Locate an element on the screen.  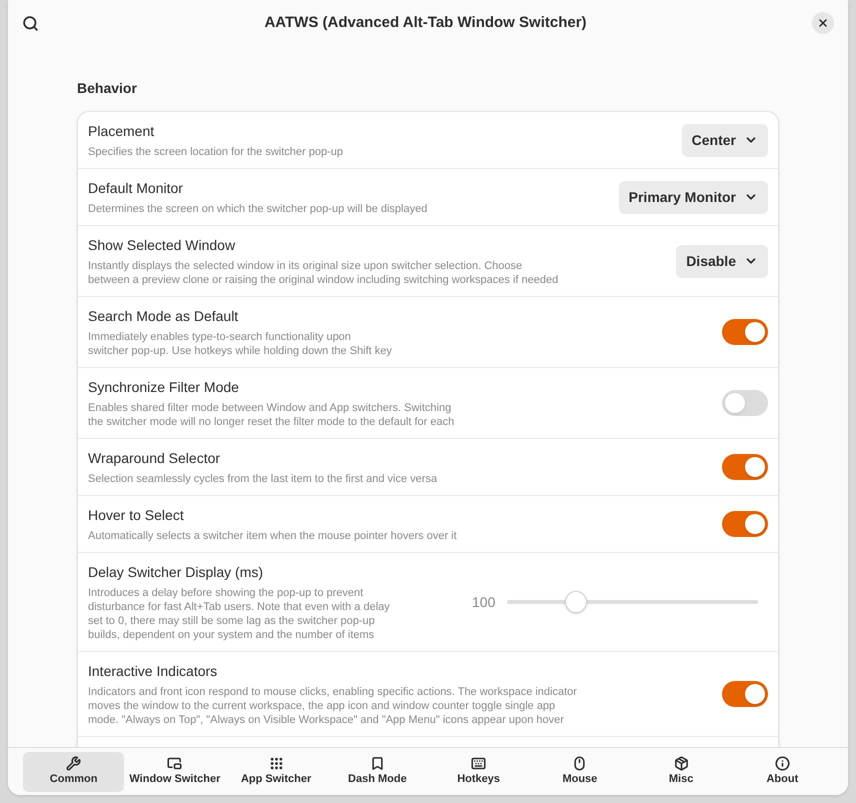
setting-title: Show Selected Window is located at coordinates (162, 245).